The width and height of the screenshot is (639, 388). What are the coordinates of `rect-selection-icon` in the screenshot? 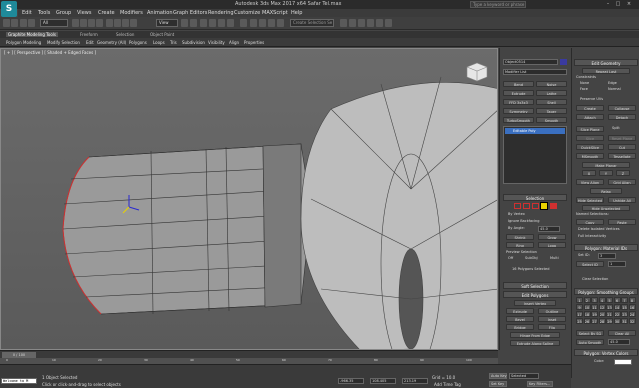 It's located at (91, 23).